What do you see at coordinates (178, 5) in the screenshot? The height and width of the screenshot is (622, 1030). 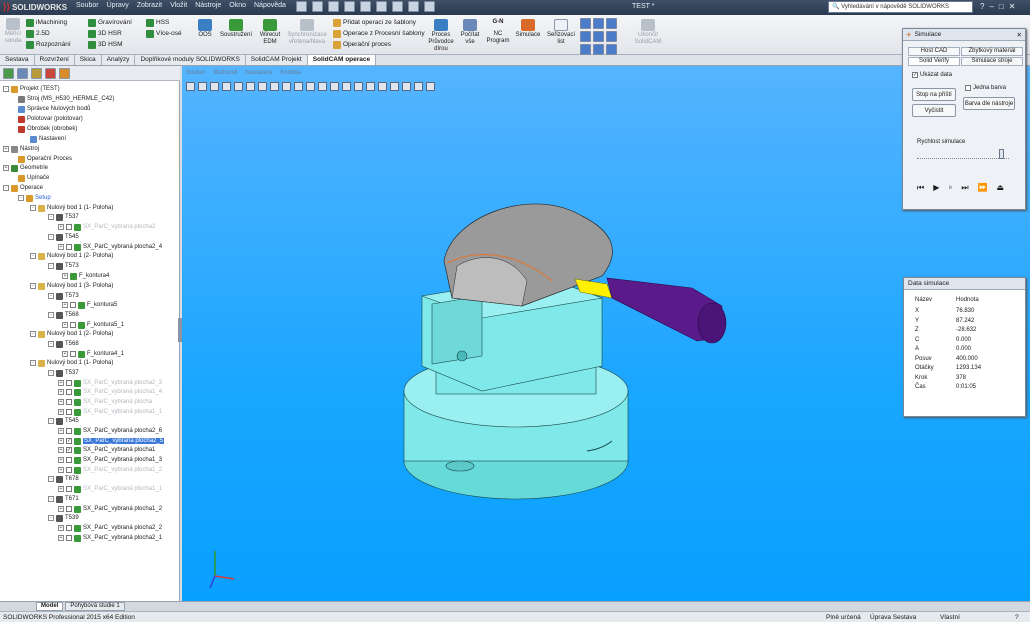 I see `menu-vlozit: Vložit` at bounding box center [178, 5].